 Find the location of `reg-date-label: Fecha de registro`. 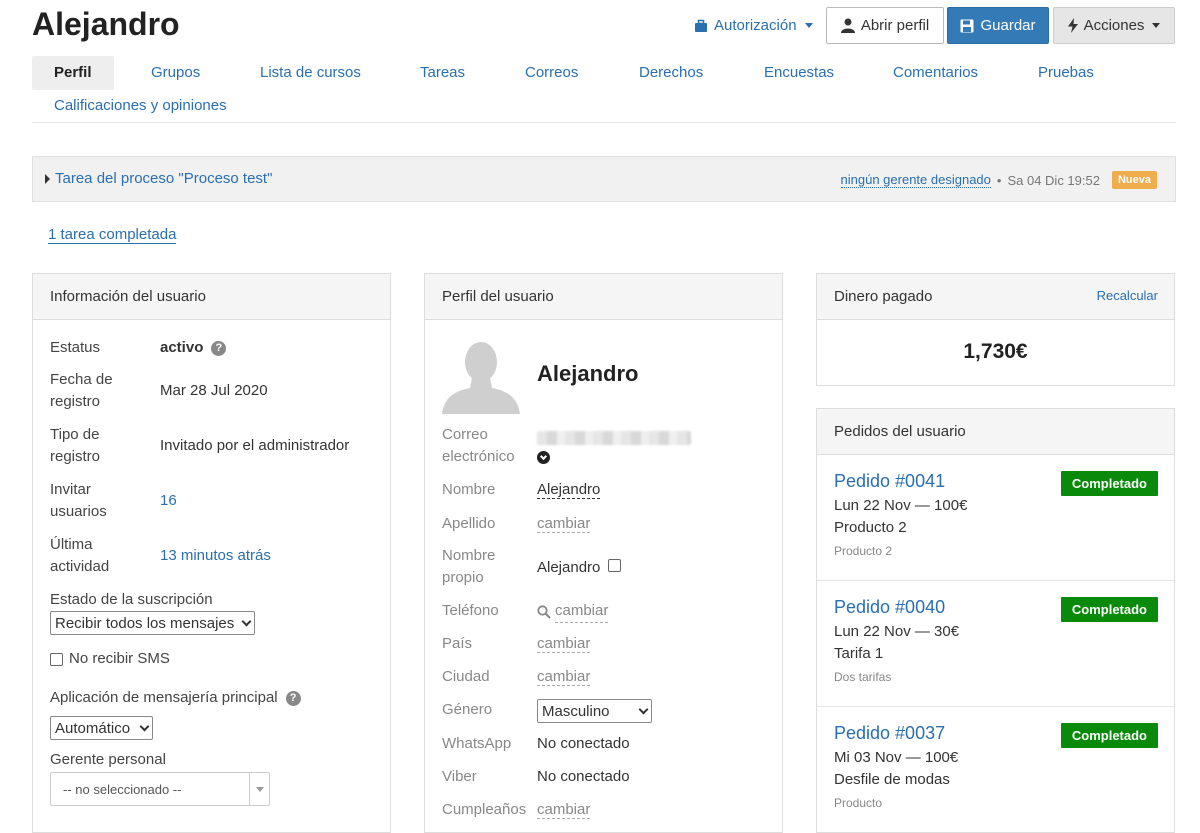

reg-date-label: Fecha de registro is located at coordinates (81, 391).